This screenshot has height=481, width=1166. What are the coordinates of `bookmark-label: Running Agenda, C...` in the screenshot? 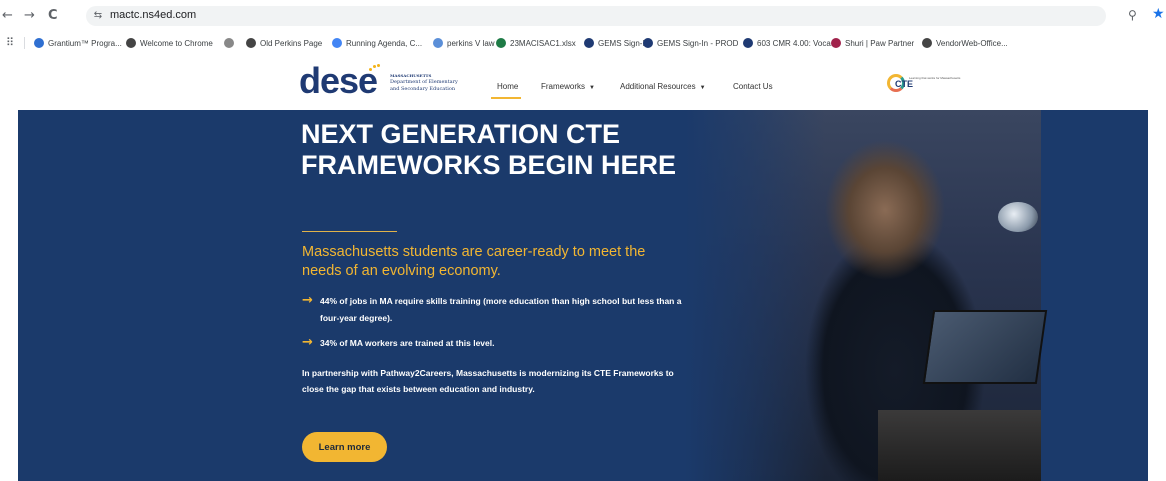 It's located at (384, 43).